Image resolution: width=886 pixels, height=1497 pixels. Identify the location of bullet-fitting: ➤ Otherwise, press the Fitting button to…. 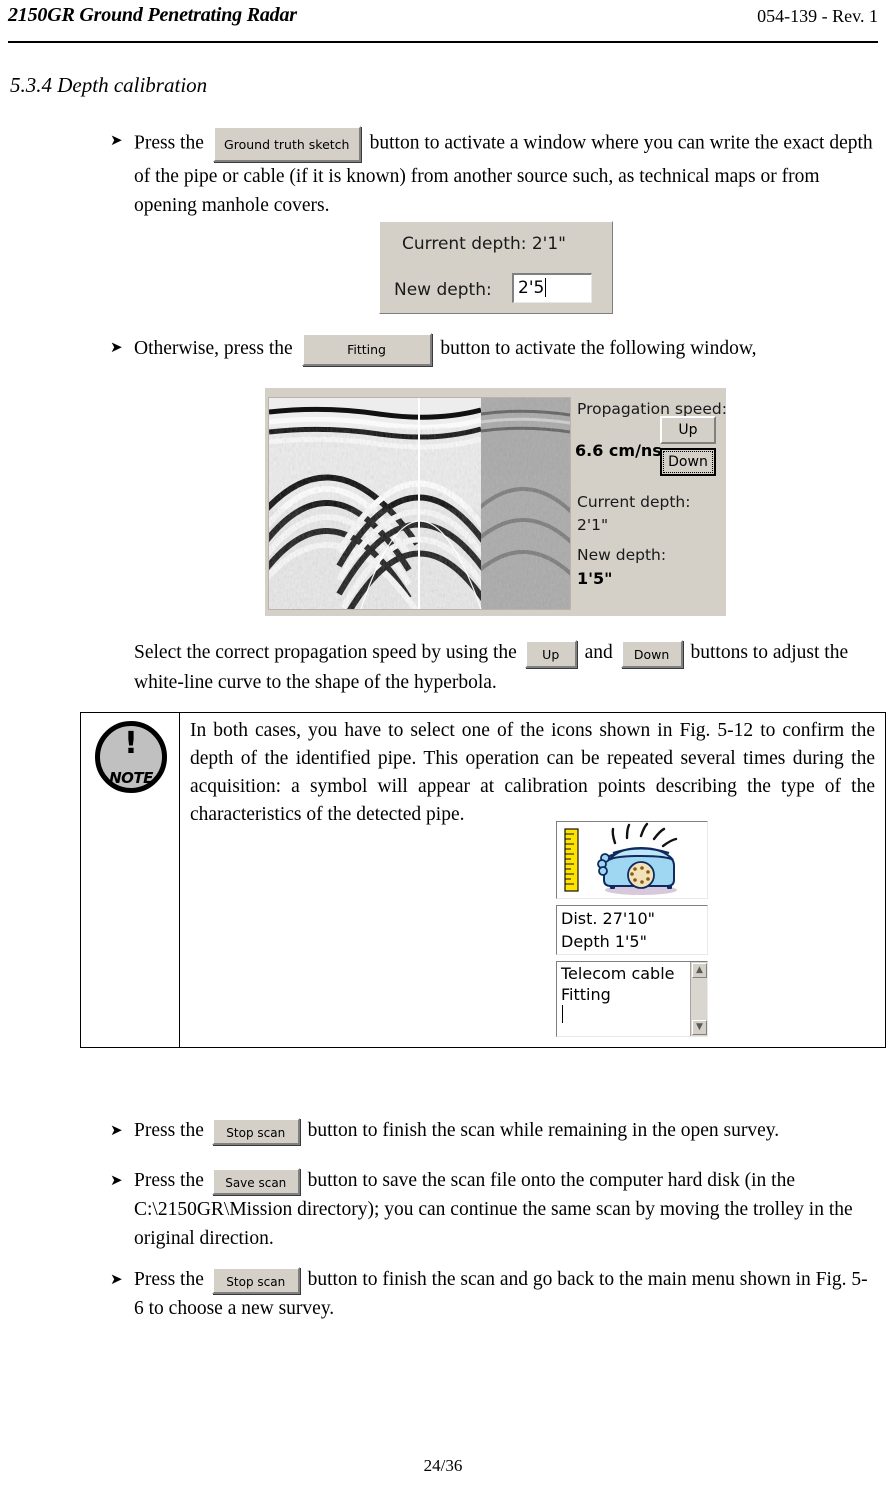
(493, 349).